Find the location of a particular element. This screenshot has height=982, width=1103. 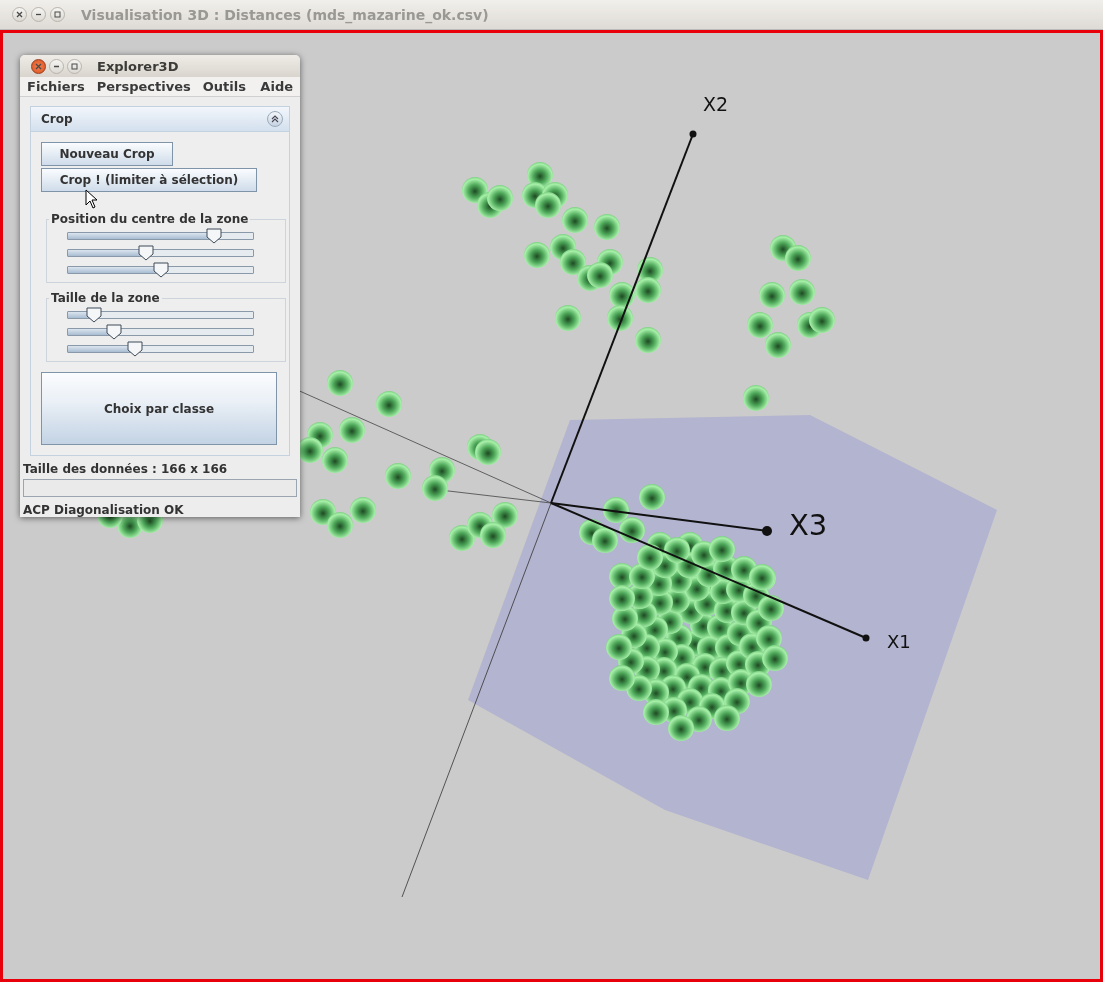

panel-title: Crop is located at coordinates (57, 119).